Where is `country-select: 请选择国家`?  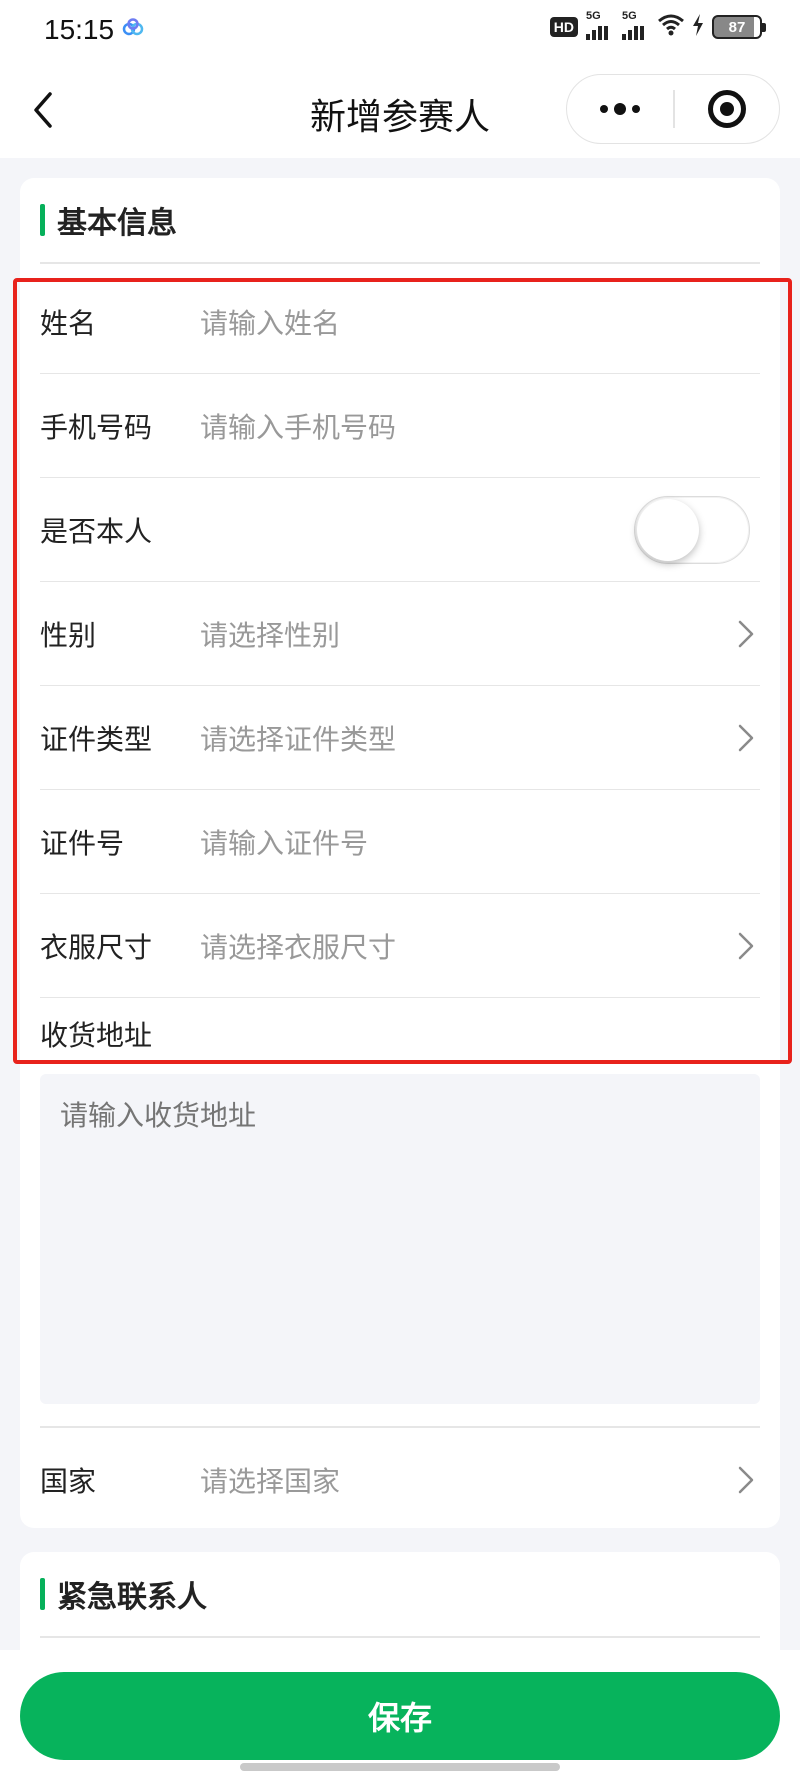
country-select: 请选择国家 is located at coordinates (466, 1480).